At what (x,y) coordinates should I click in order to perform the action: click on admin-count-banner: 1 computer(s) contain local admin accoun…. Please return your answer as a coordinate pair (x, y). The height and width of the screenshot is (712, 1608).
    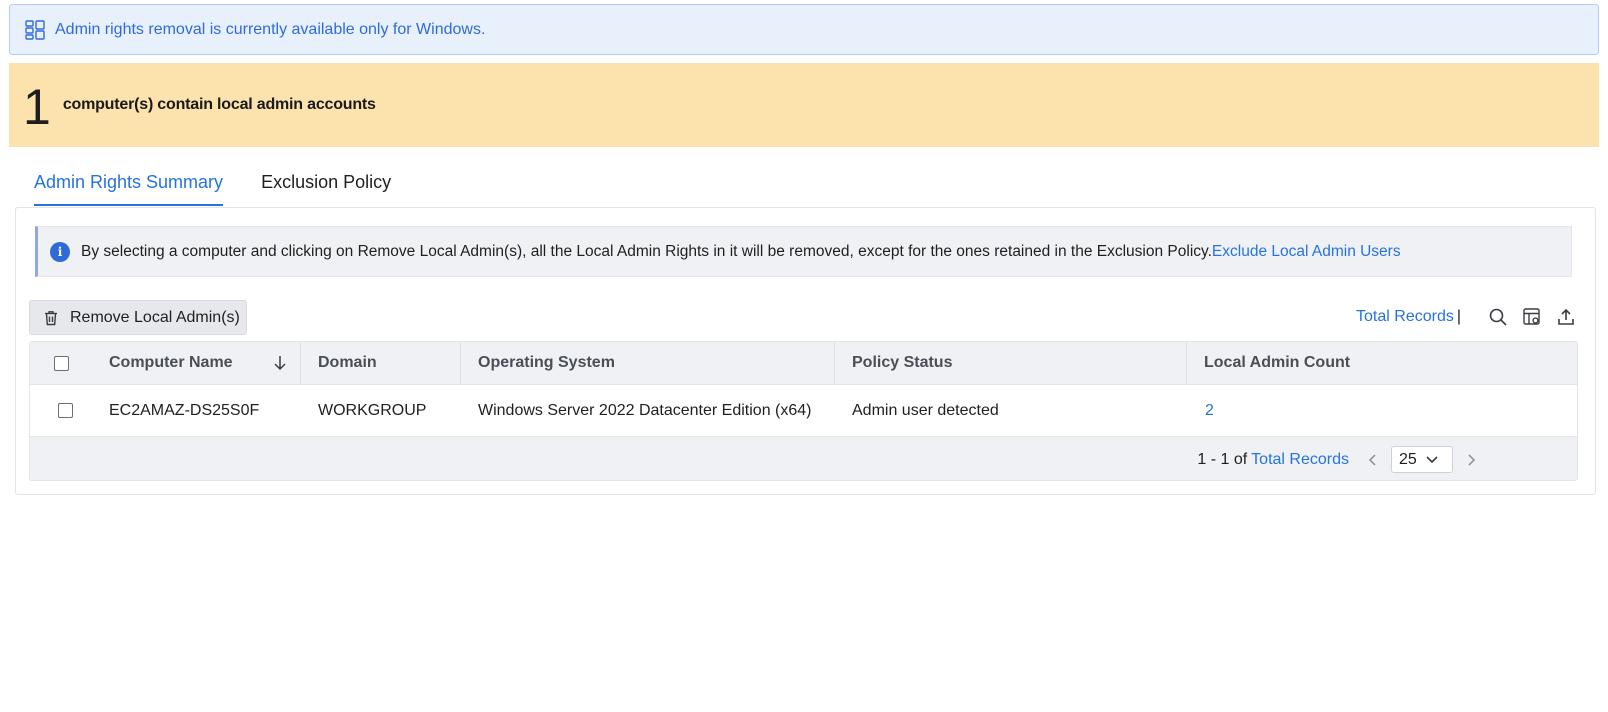
    Looking at the image, I should click on (804, 105).